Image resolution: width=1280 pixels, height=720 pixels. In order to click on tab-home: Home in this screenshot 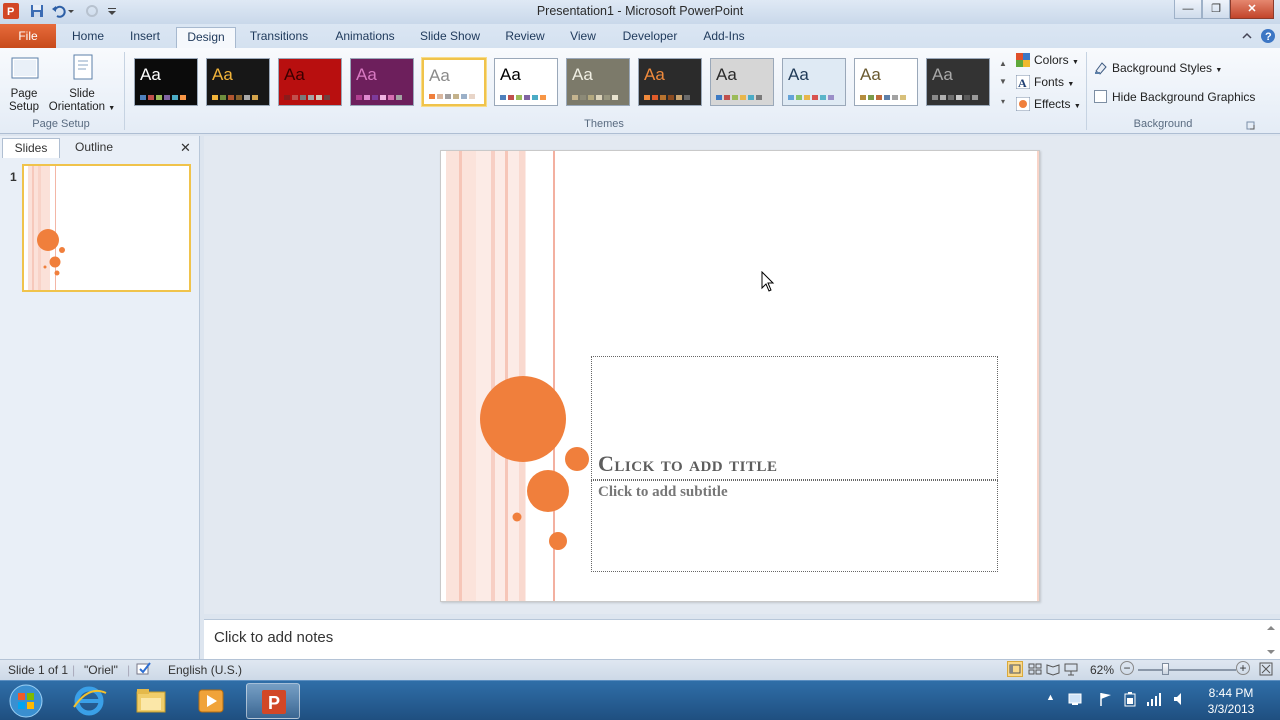, I will do `click(88, 37)`.